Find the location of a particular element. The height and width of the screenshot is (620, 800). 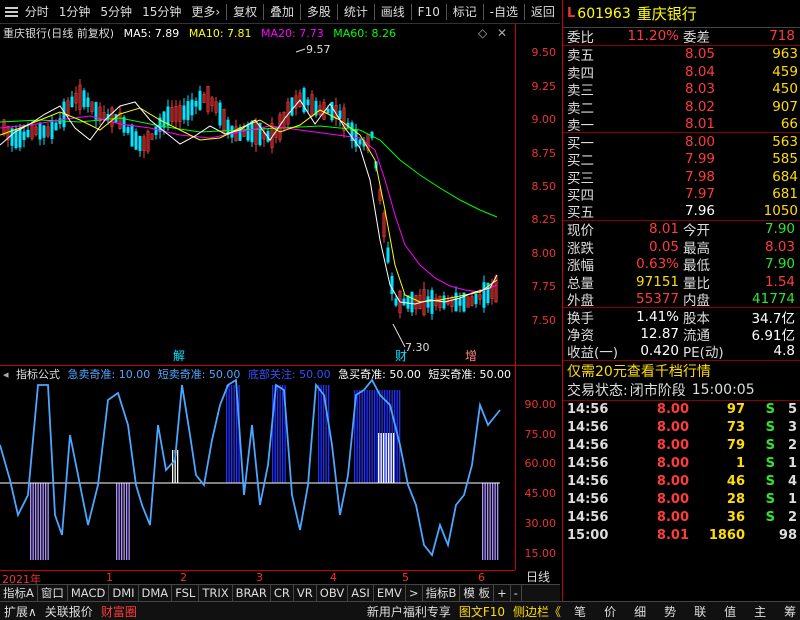

commission-row: 委比 11.20% 委差 718 is located at coordinates (681, 37).